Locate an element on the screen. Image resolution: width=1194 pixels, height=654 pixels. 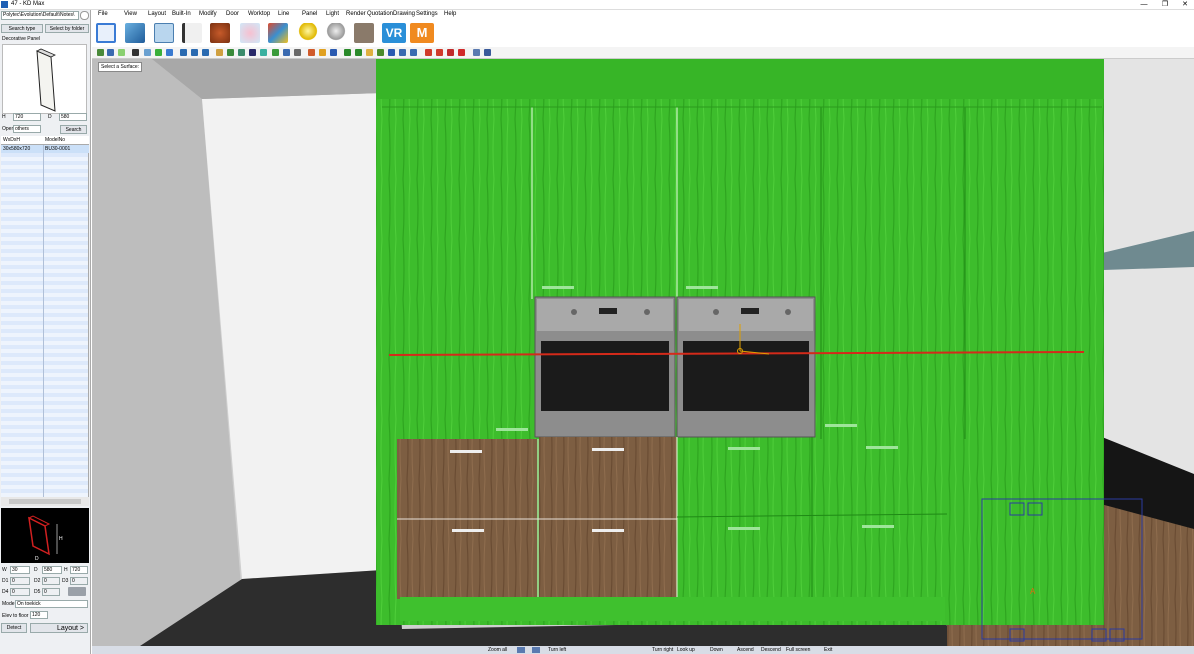
elev-input: 120 is located at coordinates (39, 615).